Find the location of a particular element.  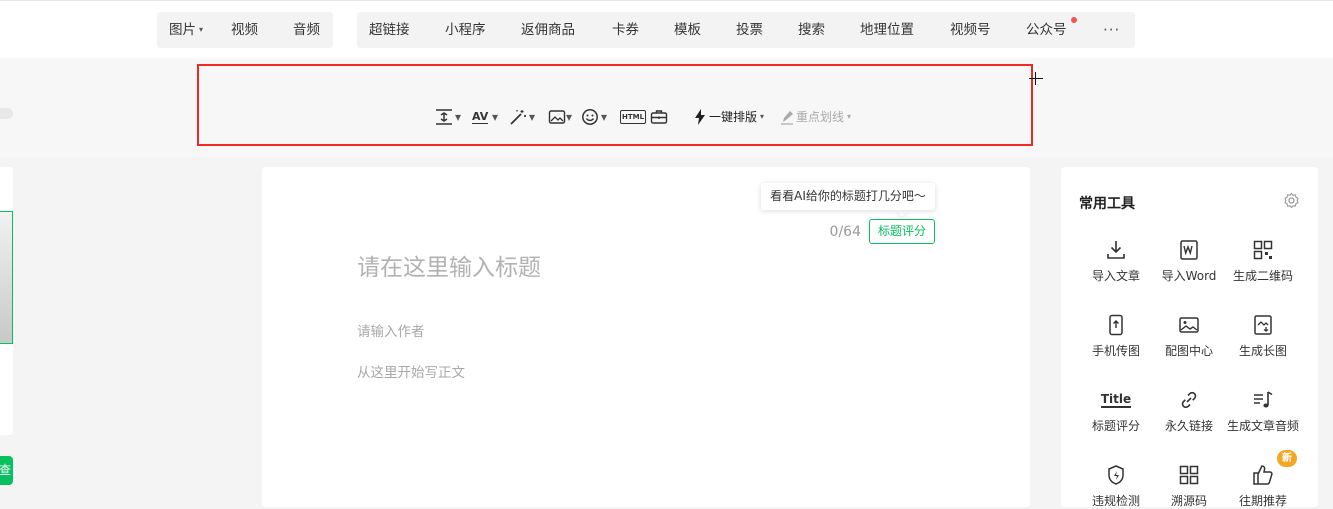

tab-coupon: 卡券 is located at coordinates (625, 30).